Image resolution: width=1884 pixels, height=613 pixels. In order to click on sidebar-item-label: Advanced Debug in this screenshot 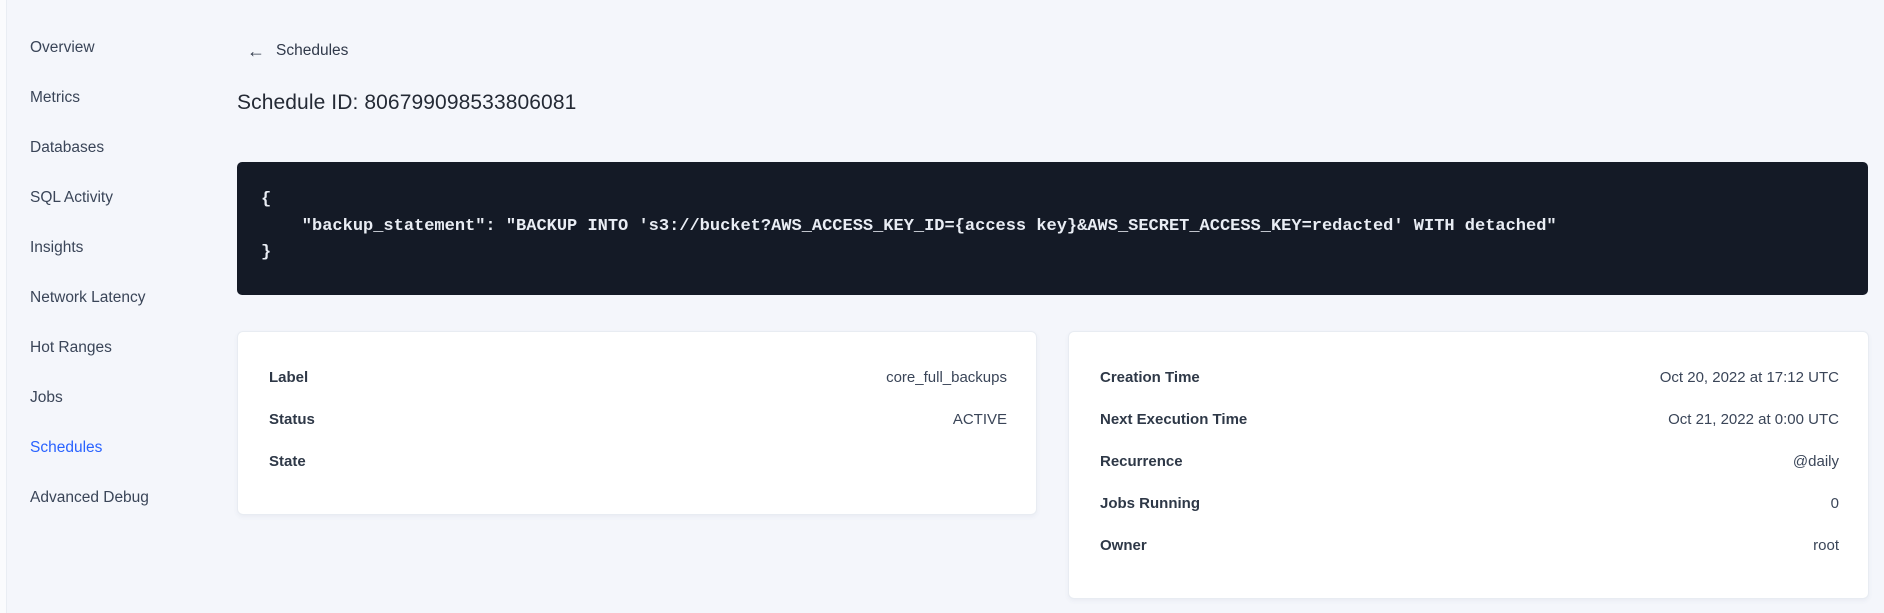, I will do `click(89, 497)`.